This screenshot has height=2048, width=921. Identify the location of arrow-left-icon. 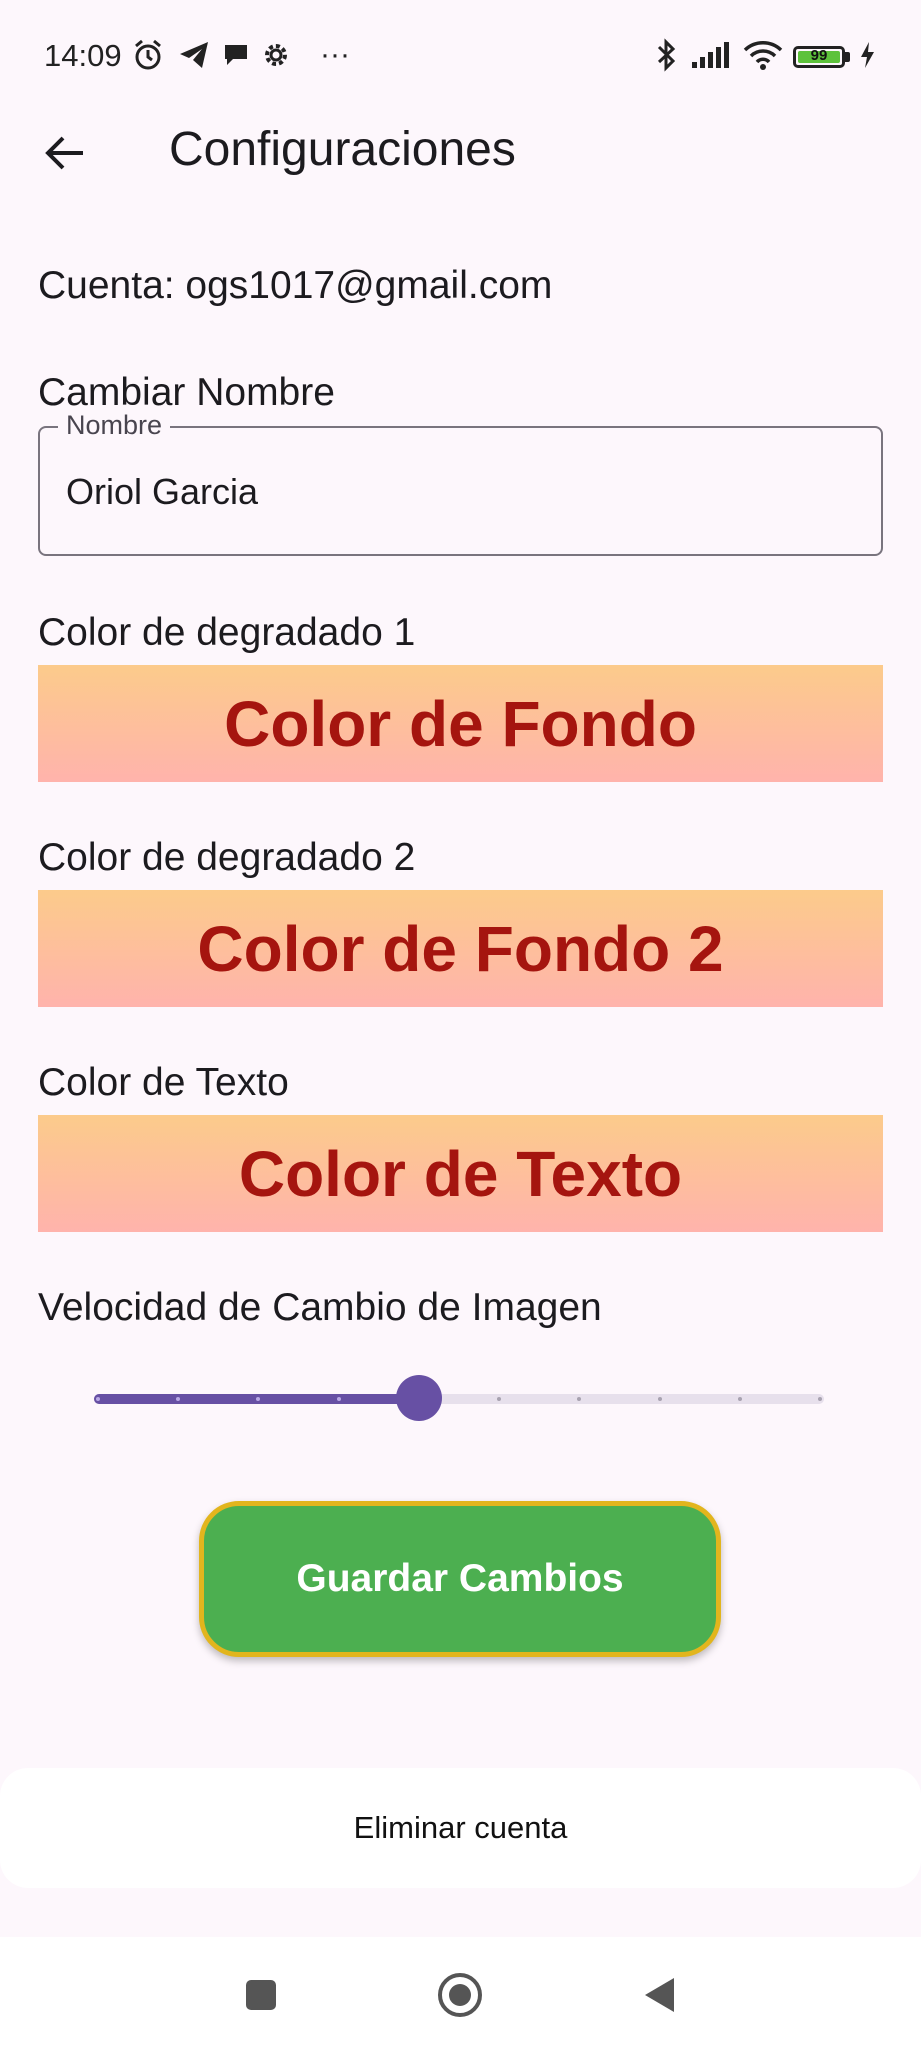
(64, 153).